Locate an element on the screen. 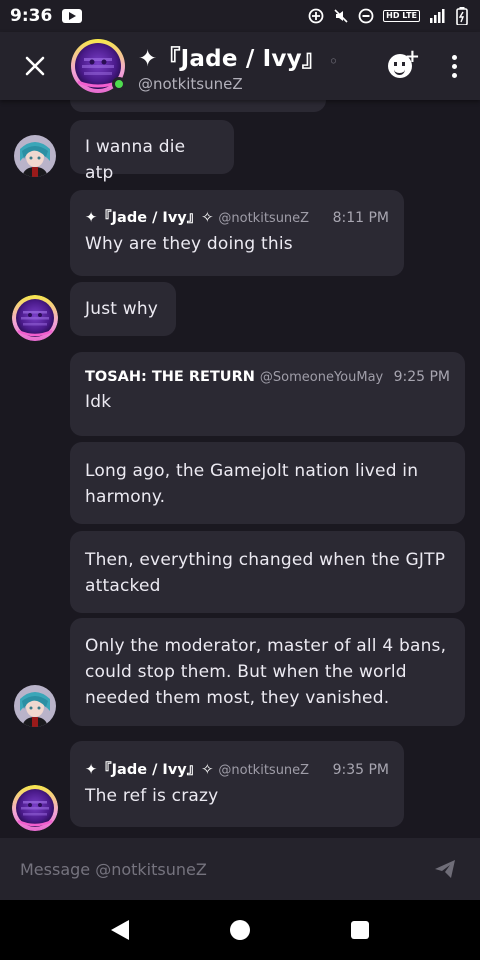 The height and width of the screenshot is (960, 480). status-icons: HD LTE is located at coordinates (389, 16).